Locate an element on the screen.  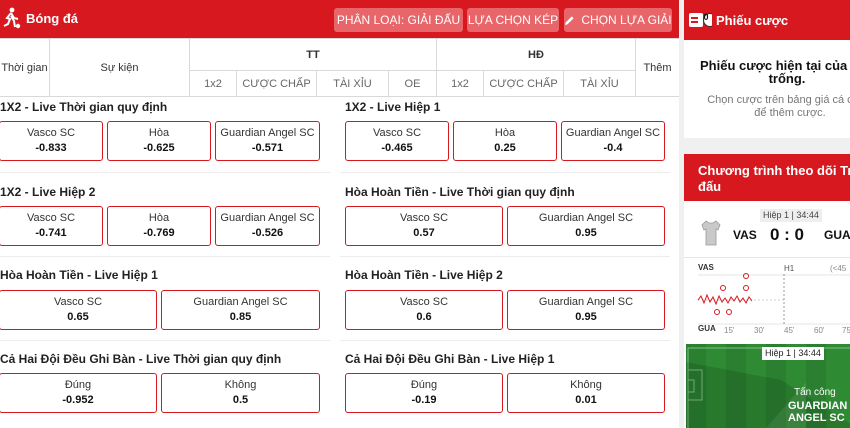
odds-button: Vasco SC -0.741 is located at coordinates (51, 226).